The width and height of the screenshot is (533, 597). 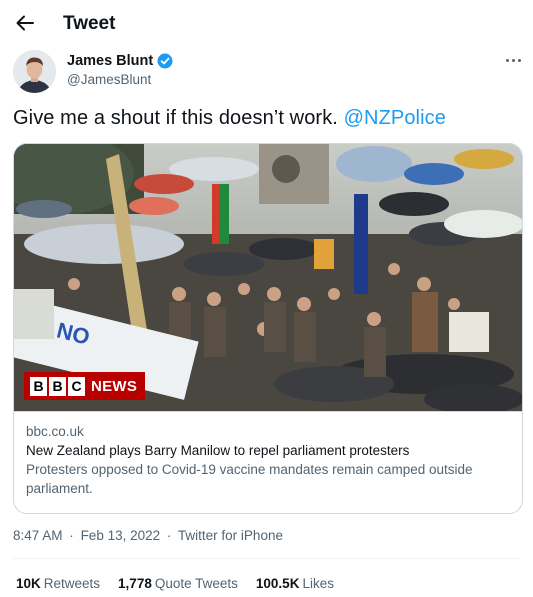 I want to click on bbc-logo-letter: C, so click(x=76, y=386).